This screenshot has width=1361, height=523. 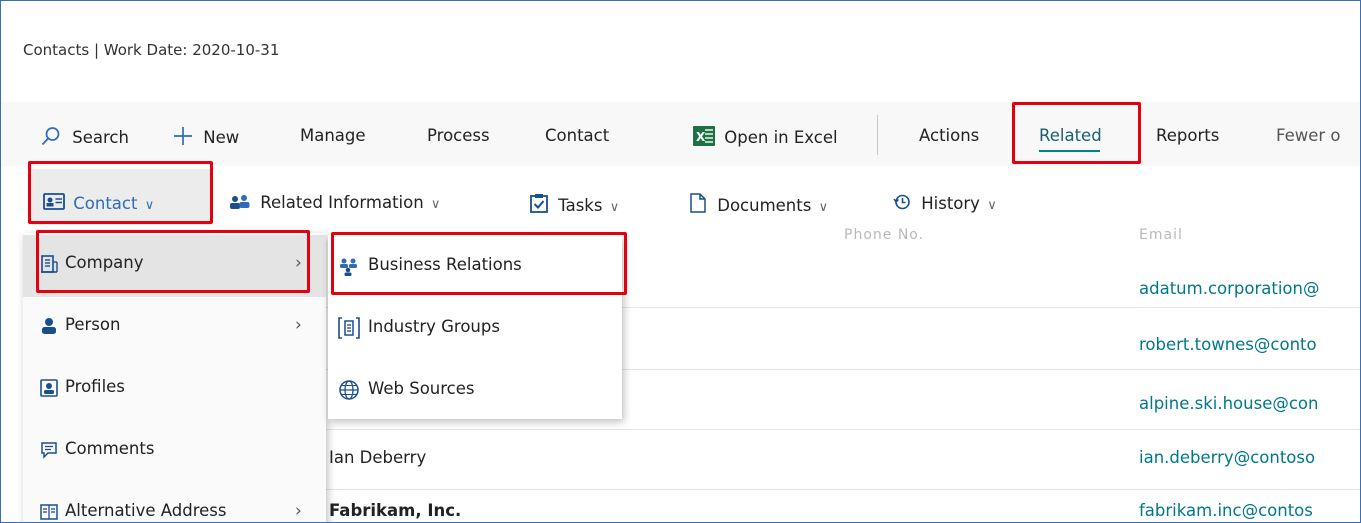 I want to click on related-information-menu-button: Related Information ∨, so click(x=334, y=202).